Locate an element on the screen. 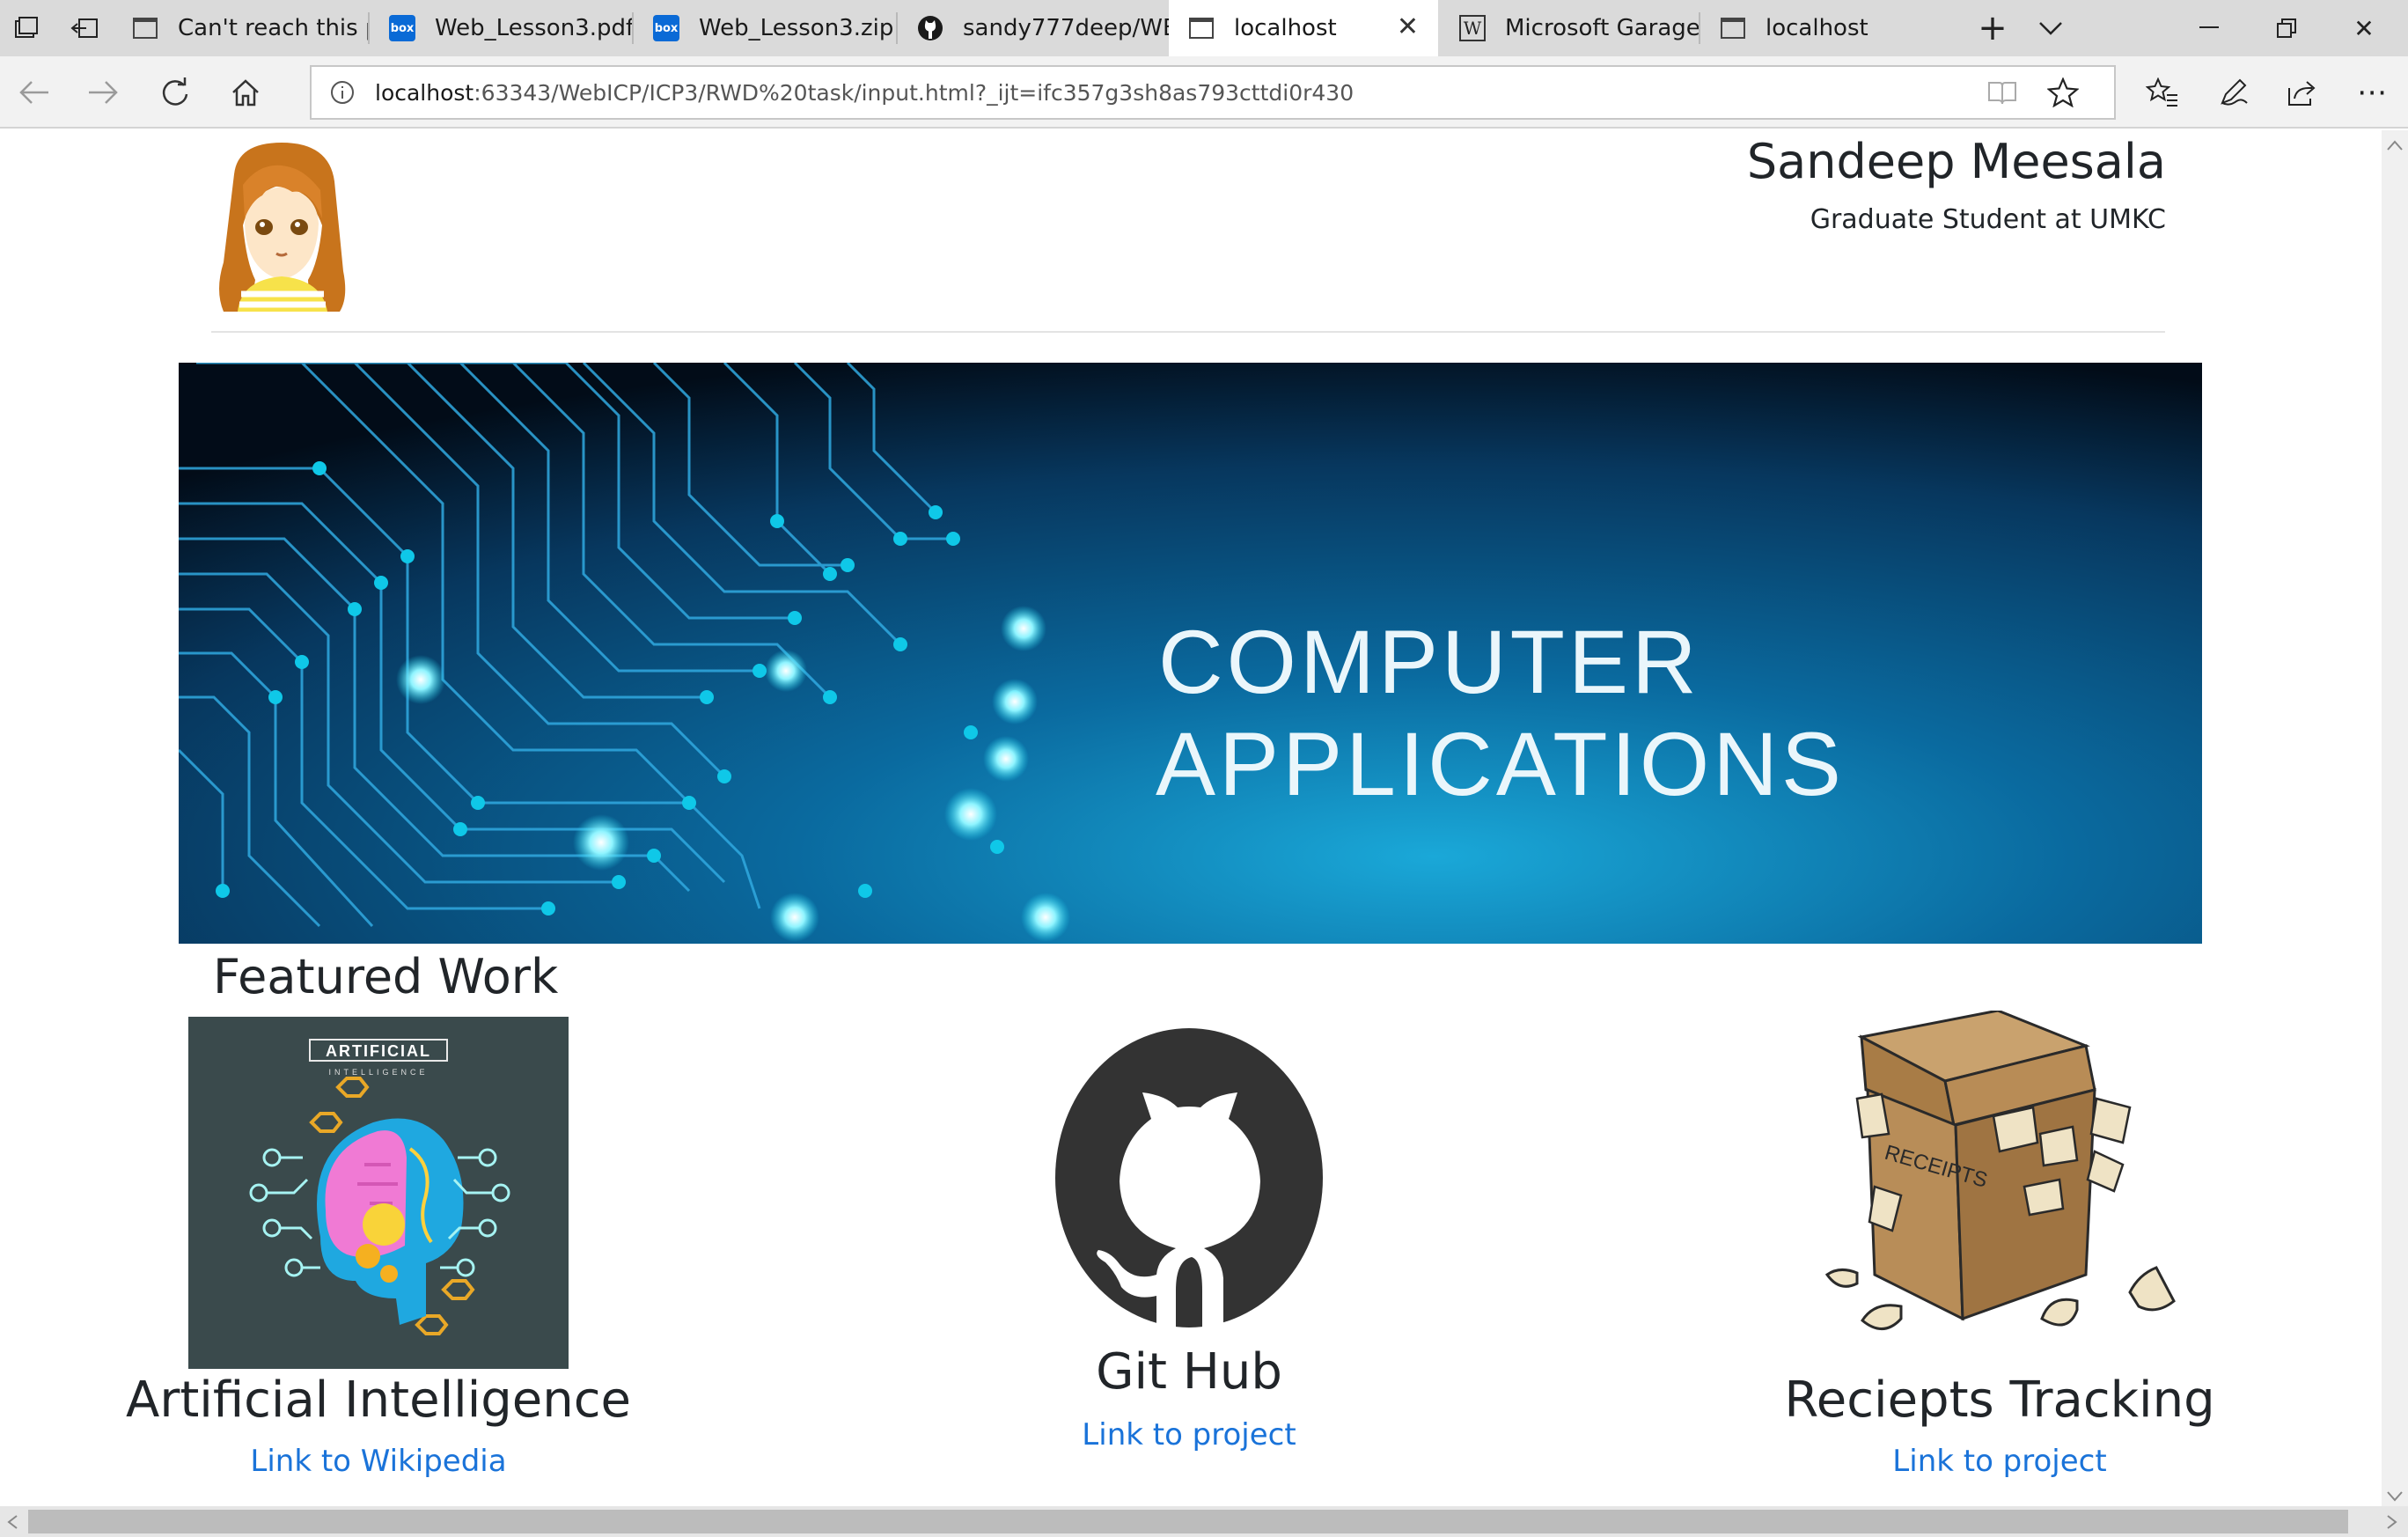  set-tabs-aside-icon is located at coordinates (85, 28).